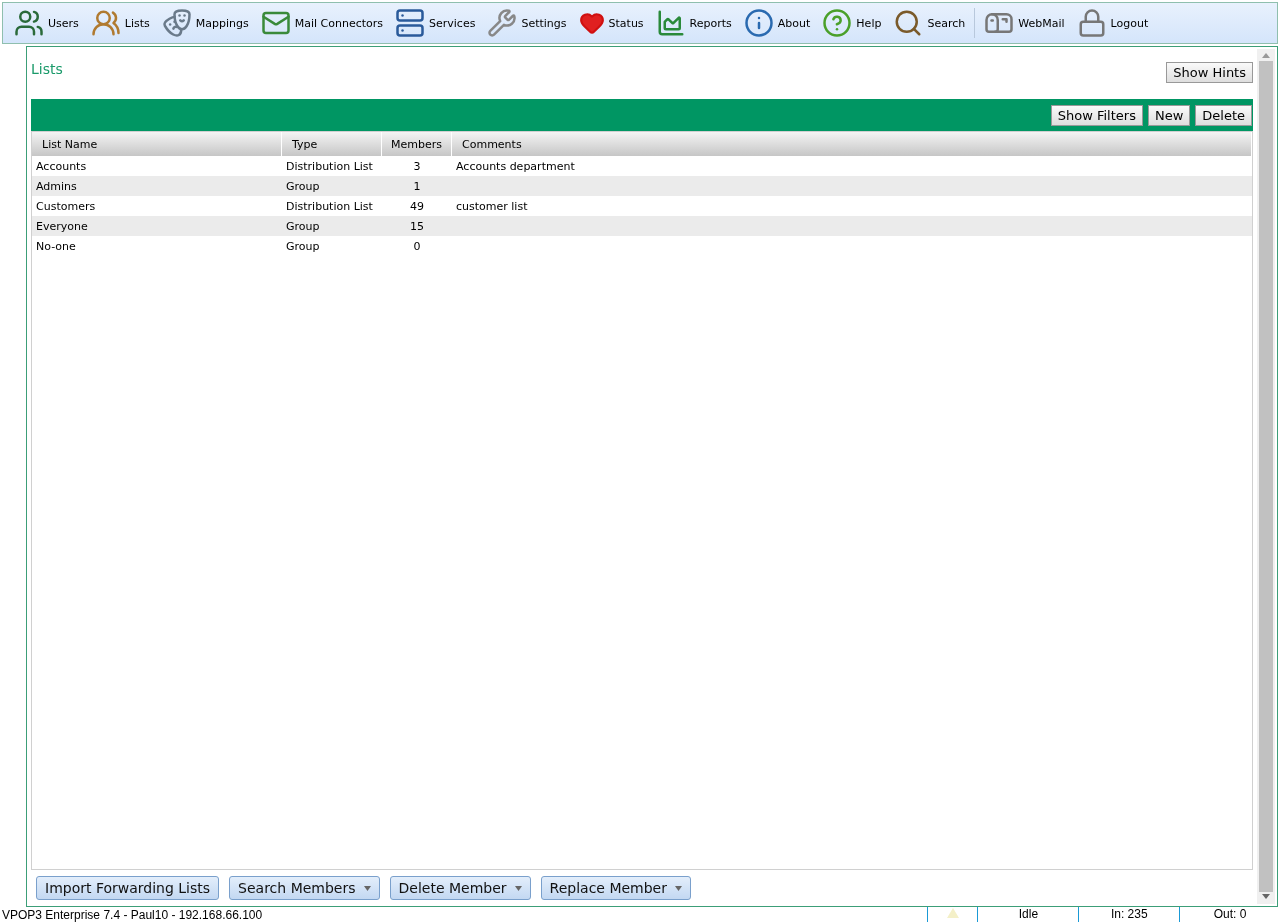 The image size is (1280, 922). Describe the element at coordinates (304, 888) in the screenshot. I see `dropdown-button: Search Members` at that location.